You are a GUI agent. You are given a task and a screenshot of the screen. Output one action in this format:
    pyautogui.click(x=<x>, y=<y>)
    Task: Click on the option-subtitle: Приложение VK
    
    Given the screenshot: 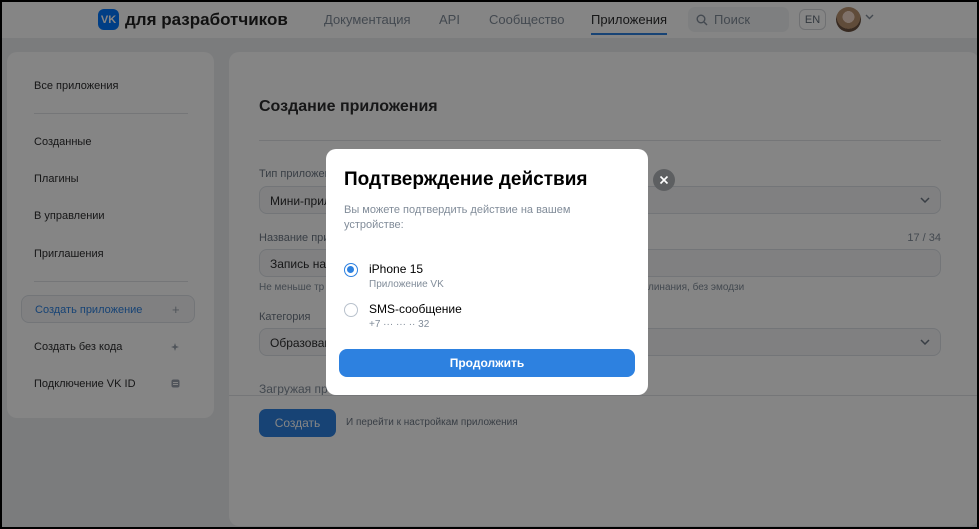 What is the action you would take?
    pyautogui.click(x=406, y=284)
    